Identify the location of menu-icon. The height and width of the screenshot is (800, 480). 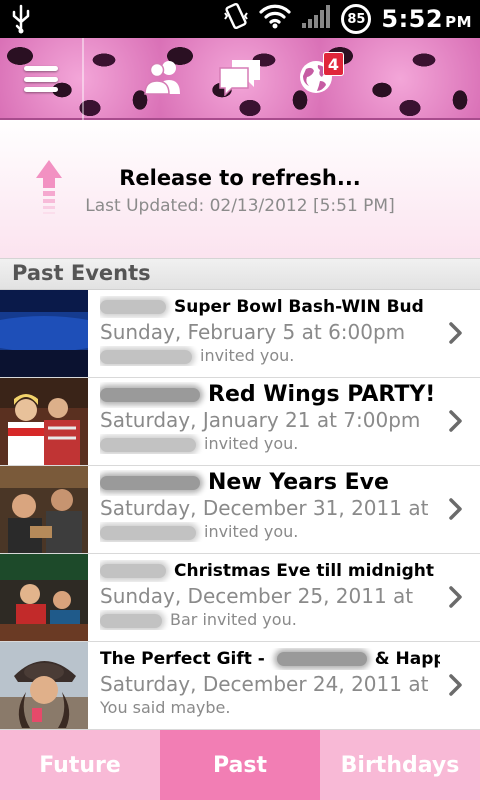
(41, 79).